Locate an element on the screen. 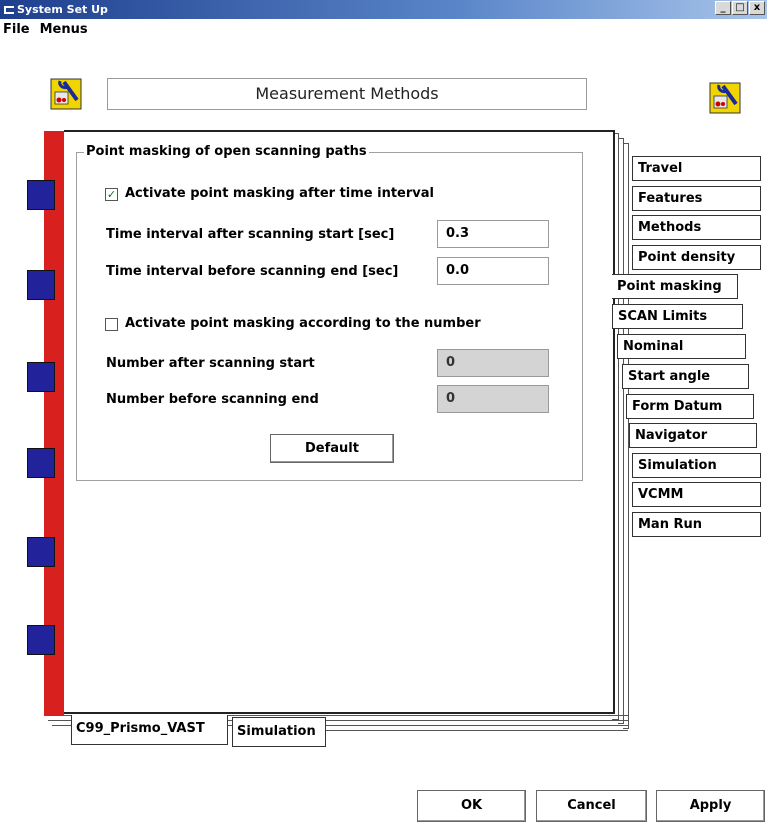 This screenshot has height=825, width=767. tab-start-angle: Start angle is located at coordinates (685, 376).